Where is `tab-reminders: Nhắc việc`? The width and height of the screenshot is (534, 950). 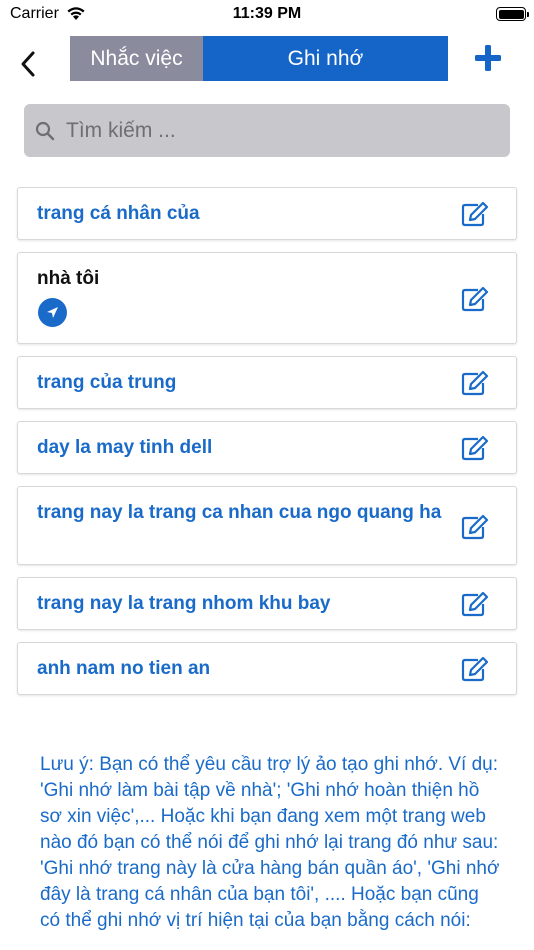 tab-reminders: Nhắc việc is located at coordinates (136, 58).